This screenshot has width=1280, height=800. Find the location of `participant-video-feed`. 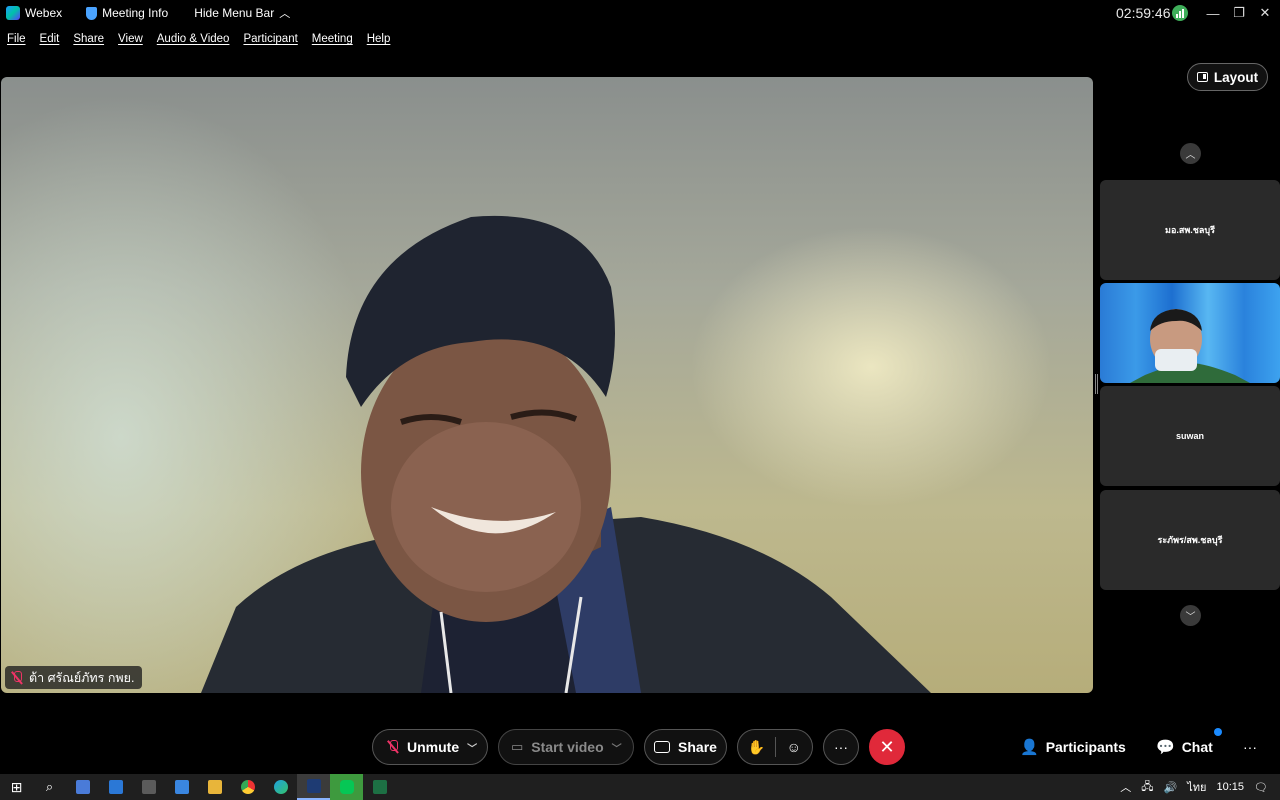

participant-video-feed is located at coordinates (1190, 346).